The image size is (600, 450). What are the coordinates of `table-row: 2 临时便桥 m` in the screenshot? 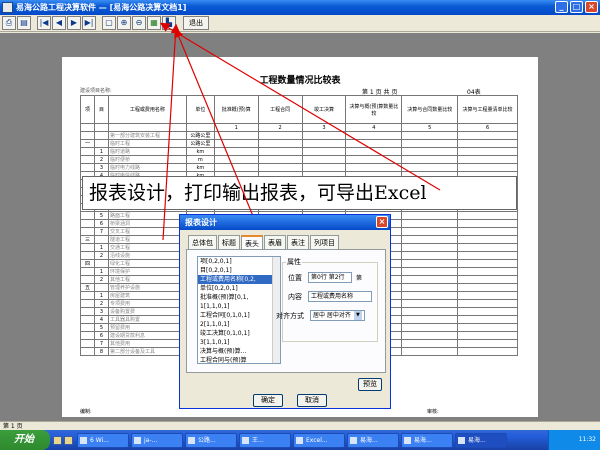 It's located at (299, 159).